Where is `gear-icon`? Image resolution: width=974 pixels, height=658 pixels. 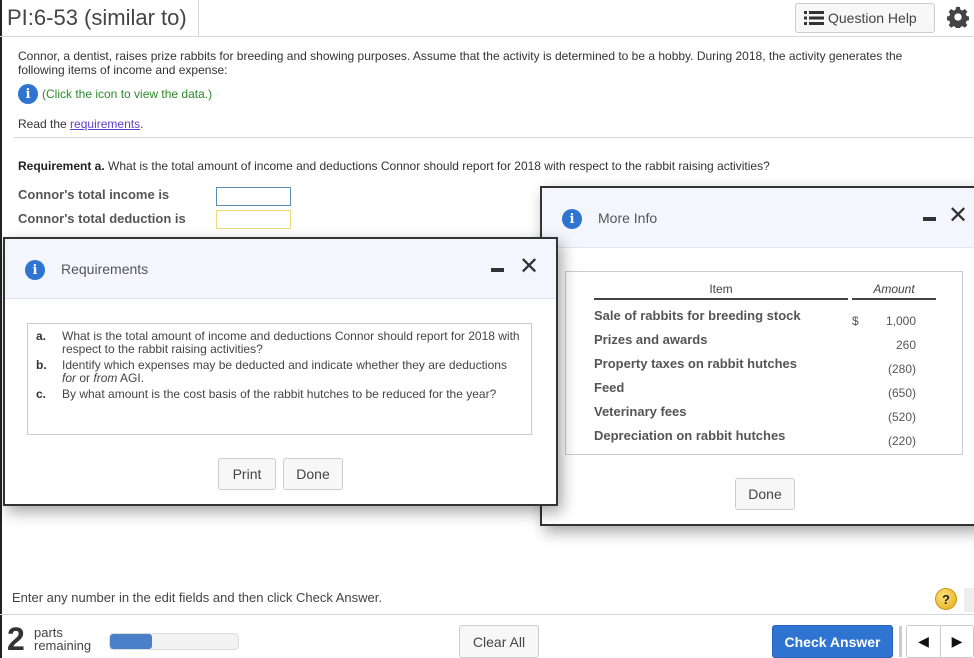 gear-icon is located at coordinates (958, 17).